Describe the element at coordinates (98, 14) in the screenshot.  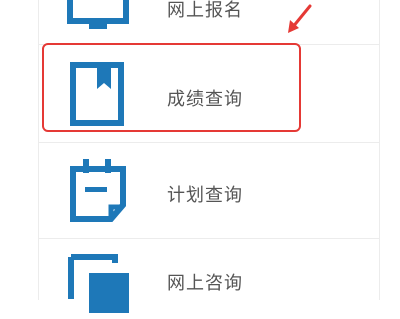
I see `monitor-icon` at that location.